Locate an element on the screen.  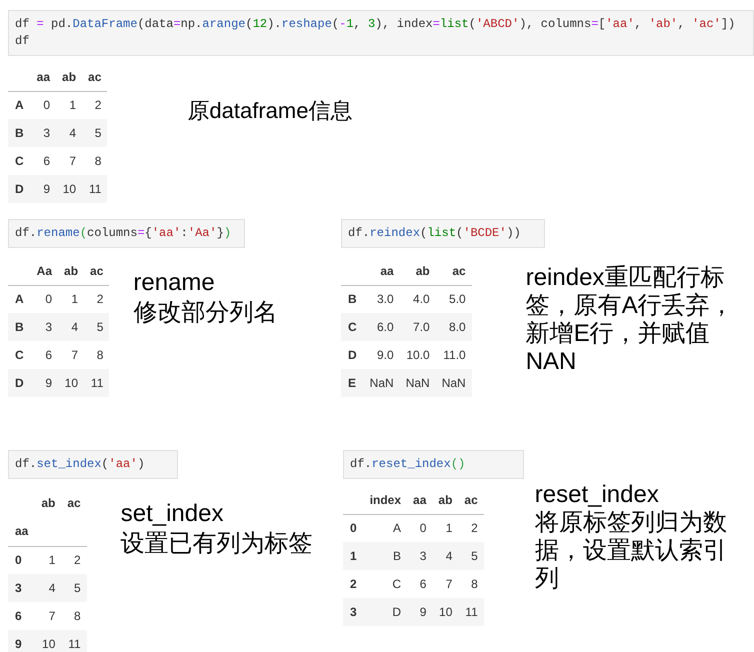
table-cell: 11.0 is located at coordinates (454, 355).